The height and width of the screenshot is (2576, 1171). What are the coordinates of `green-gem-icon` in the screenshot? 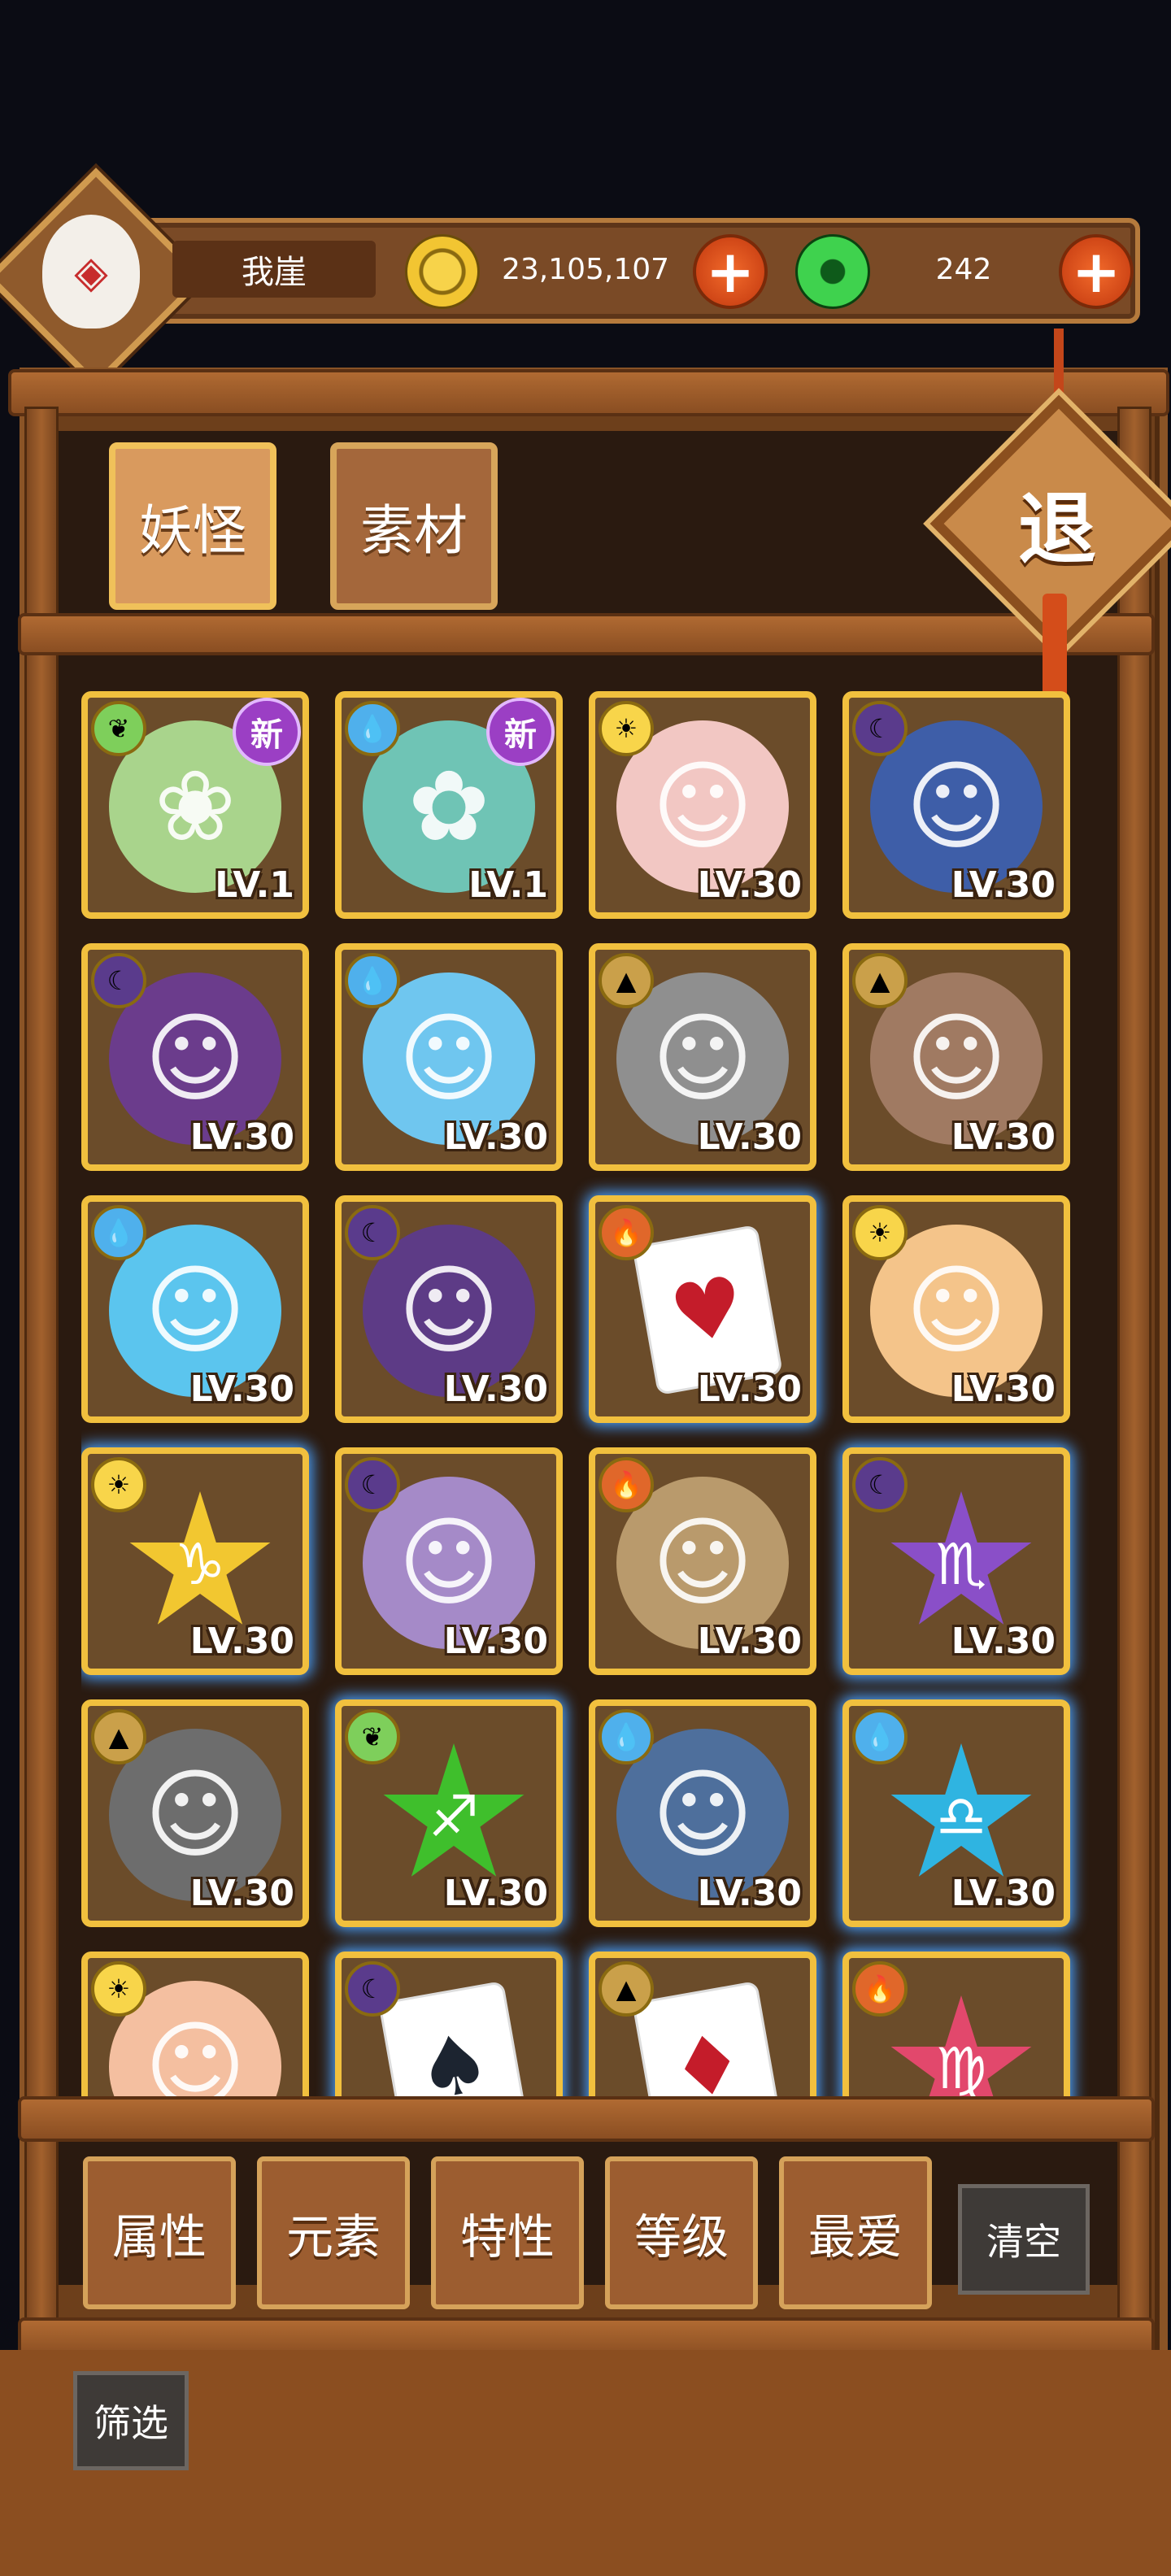 It's located at (833, 271).